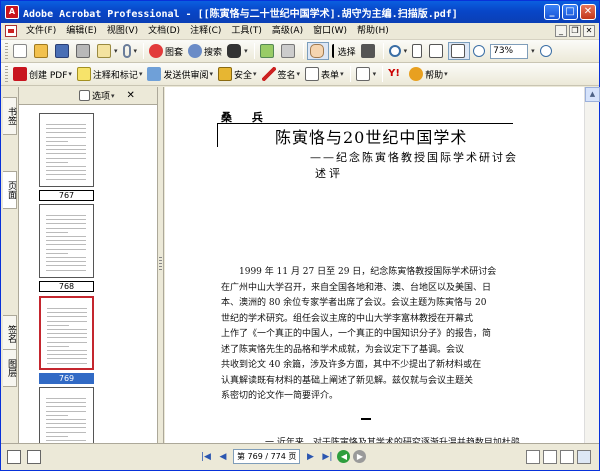 This screenshot has height=471, width=600. What do you see at coordinates (533, 457) in the screenshot?
I see `single-page-icon` at bounding box center [533, 457].